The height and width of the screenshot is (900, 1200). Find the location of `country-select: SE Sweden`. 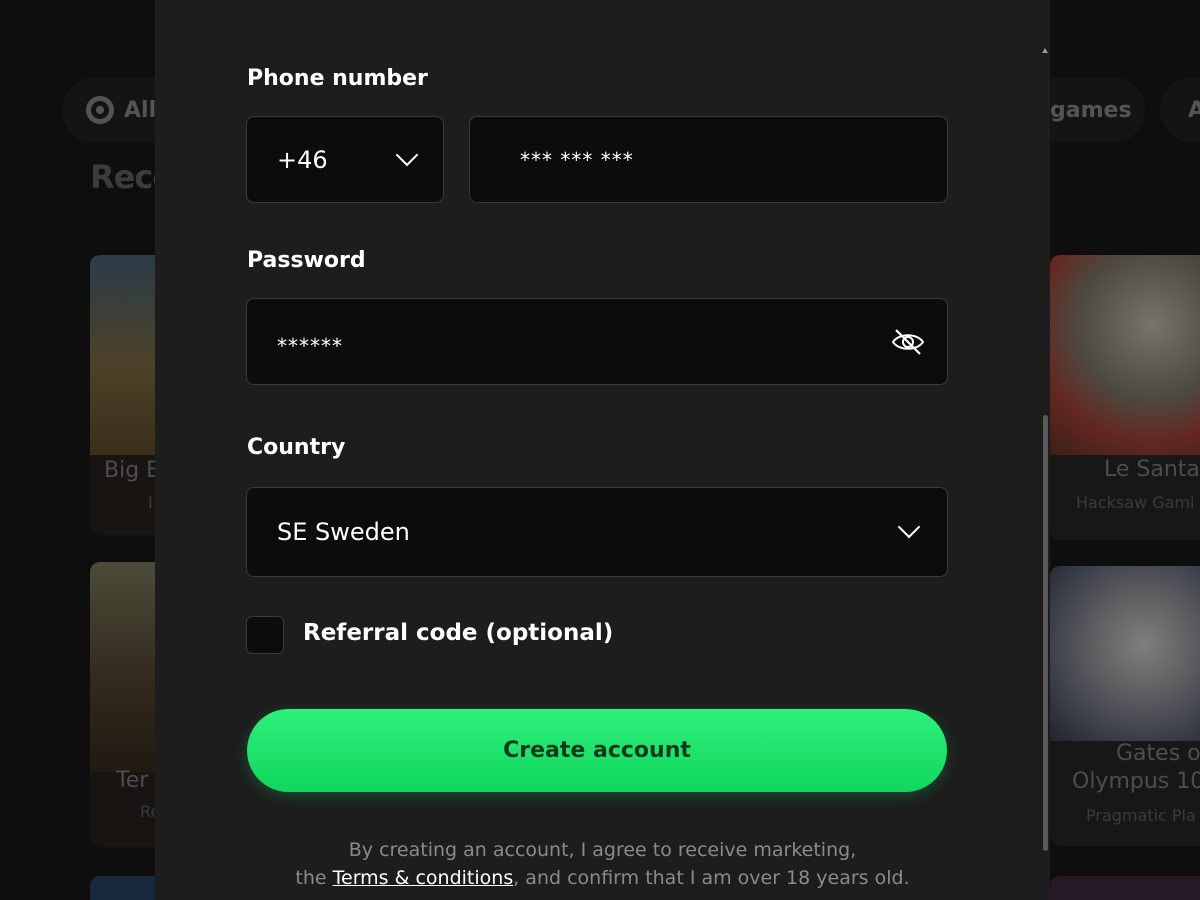

country-select: SE Sweden is located at coordinates (597, 532).